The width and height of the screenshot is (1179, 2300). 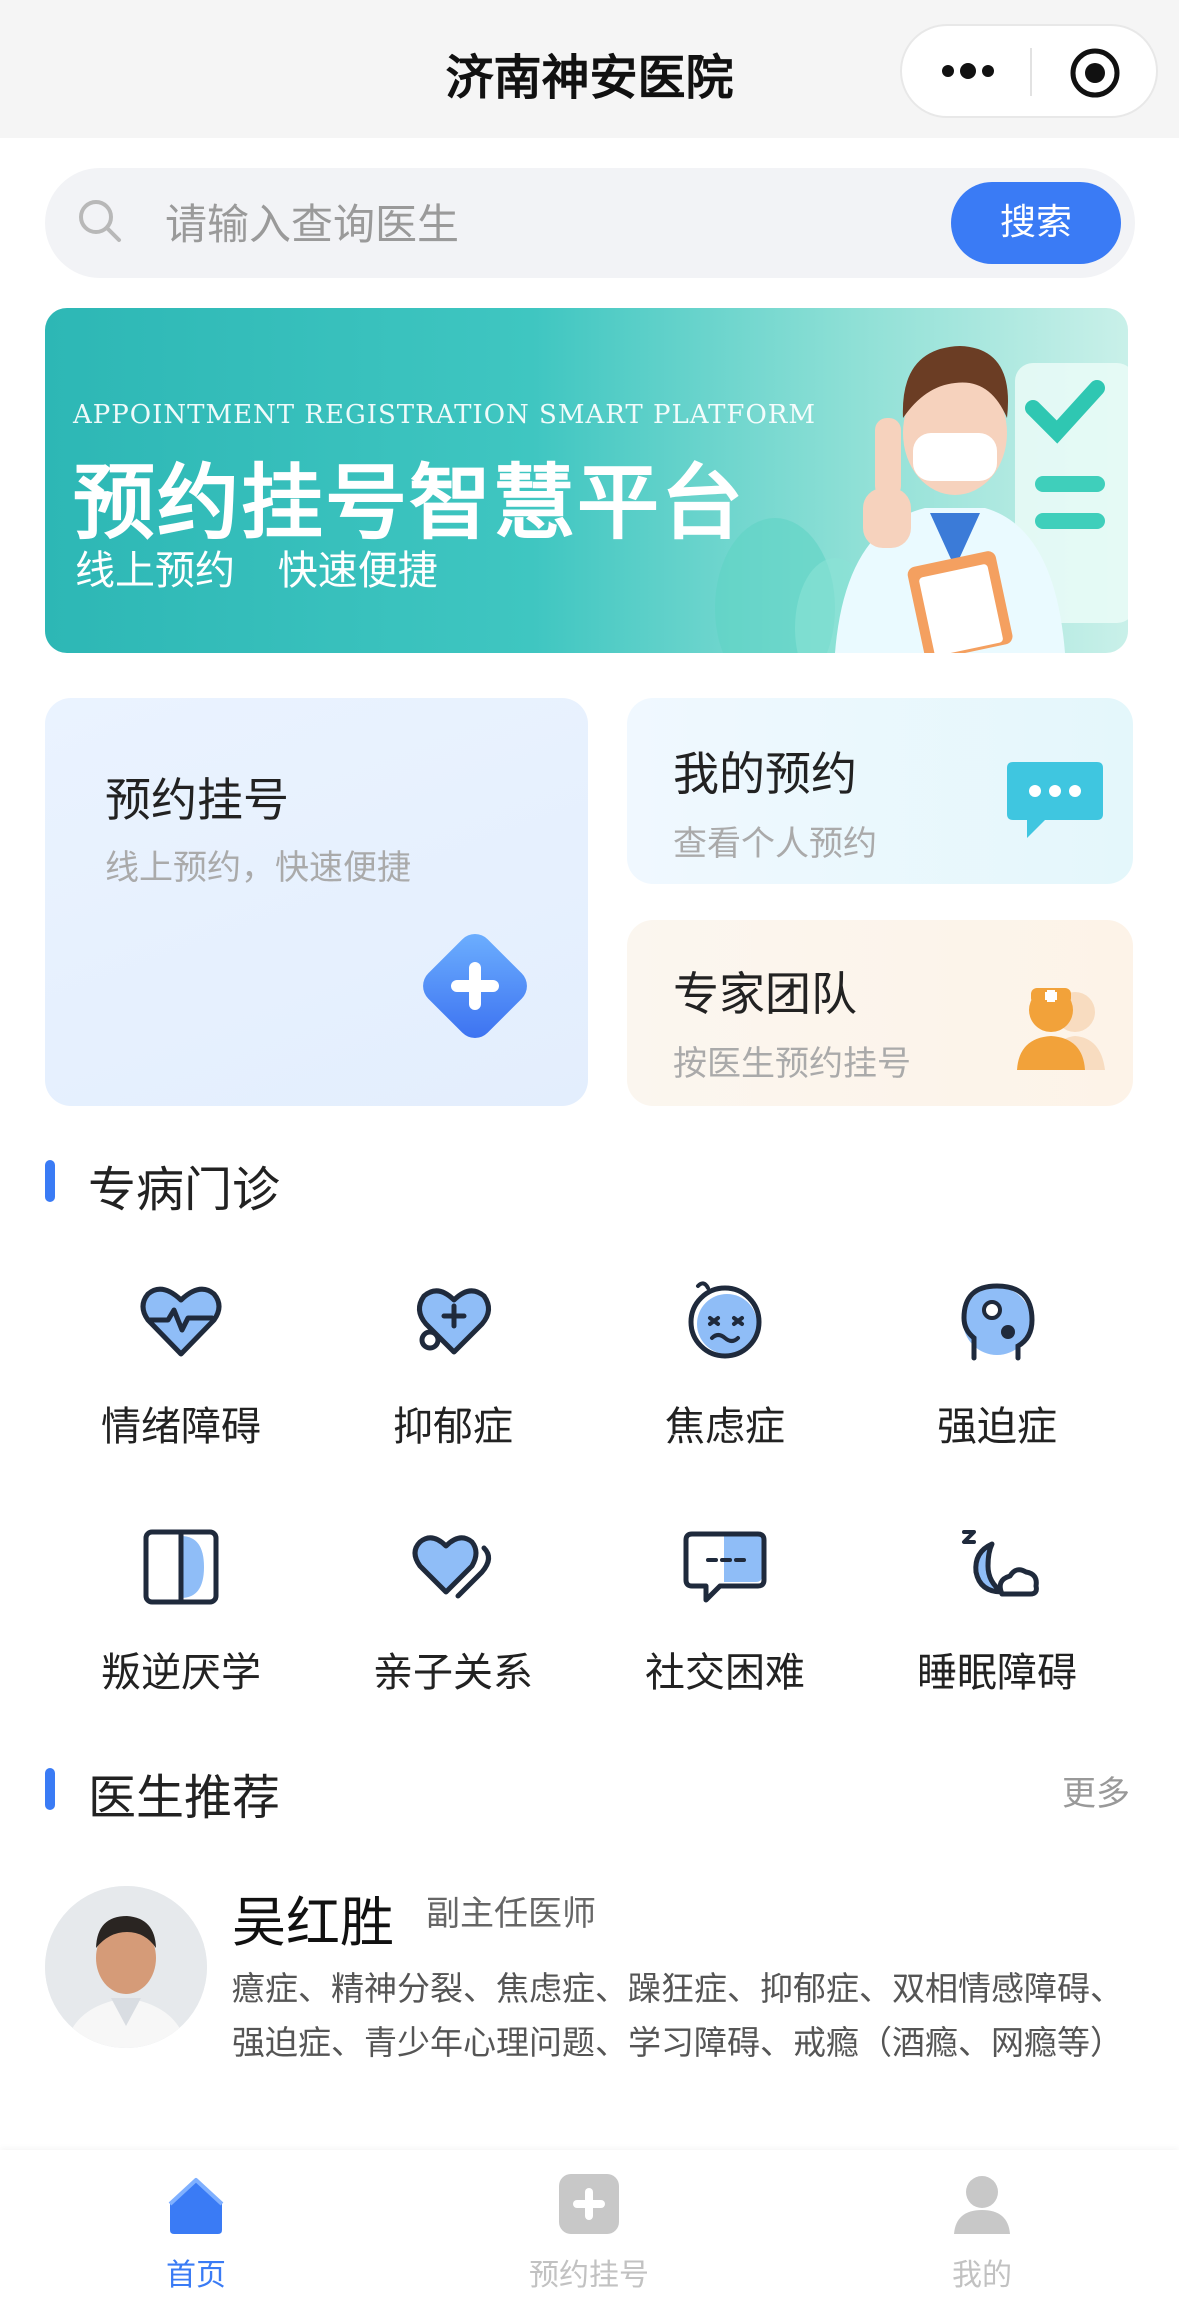 I want to click on moon-sleep-icon, so click(x=1000, y=1563).